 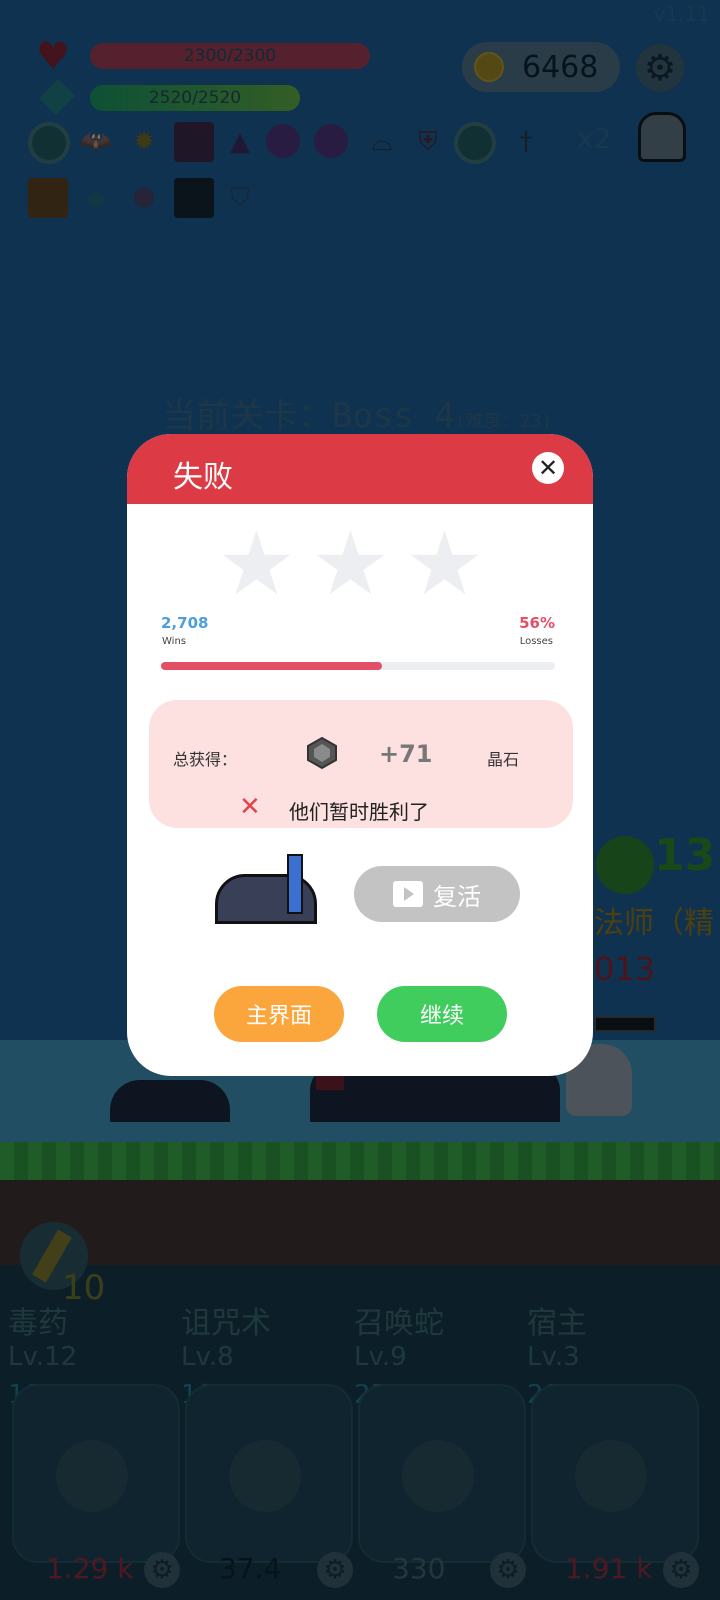 I want to click on fail-x-icon: ✕, so click(x=250, y=807).